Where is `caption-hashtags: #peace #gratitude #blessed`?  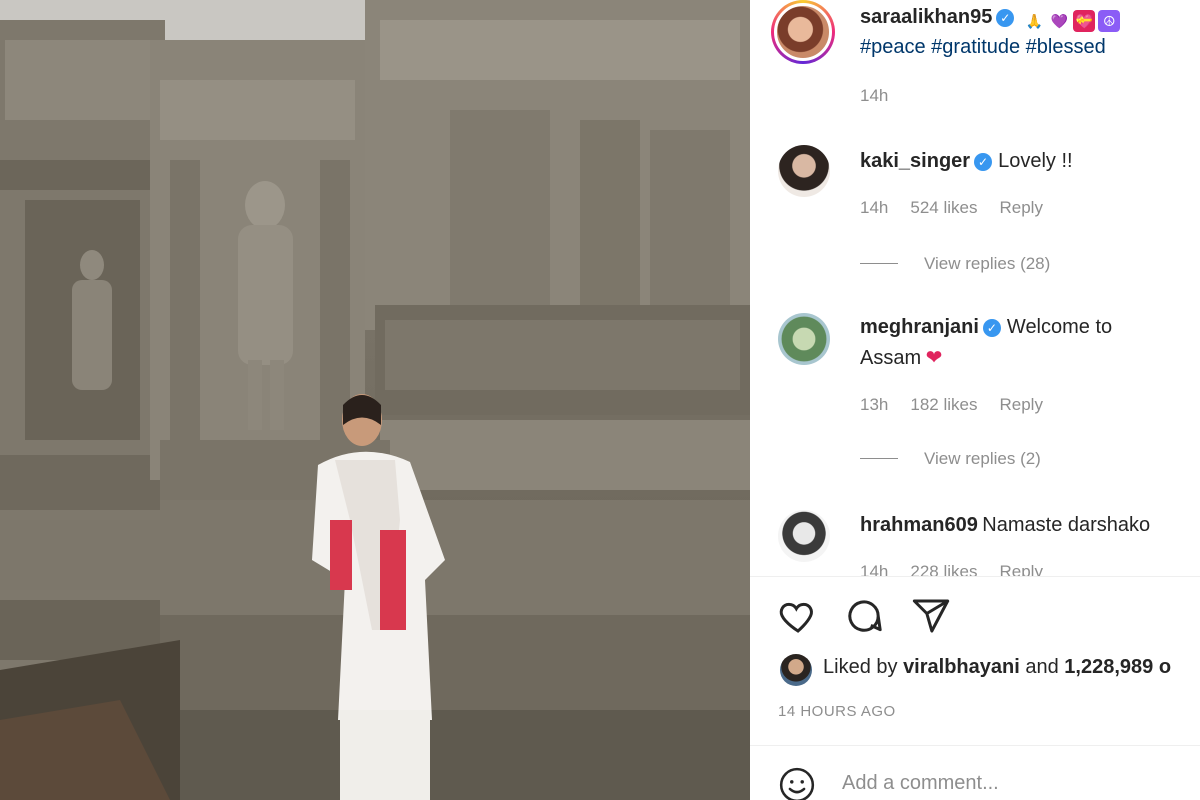
caption-hashtags: #peace #gratitude #blessed is located at coordinates (983, 47).